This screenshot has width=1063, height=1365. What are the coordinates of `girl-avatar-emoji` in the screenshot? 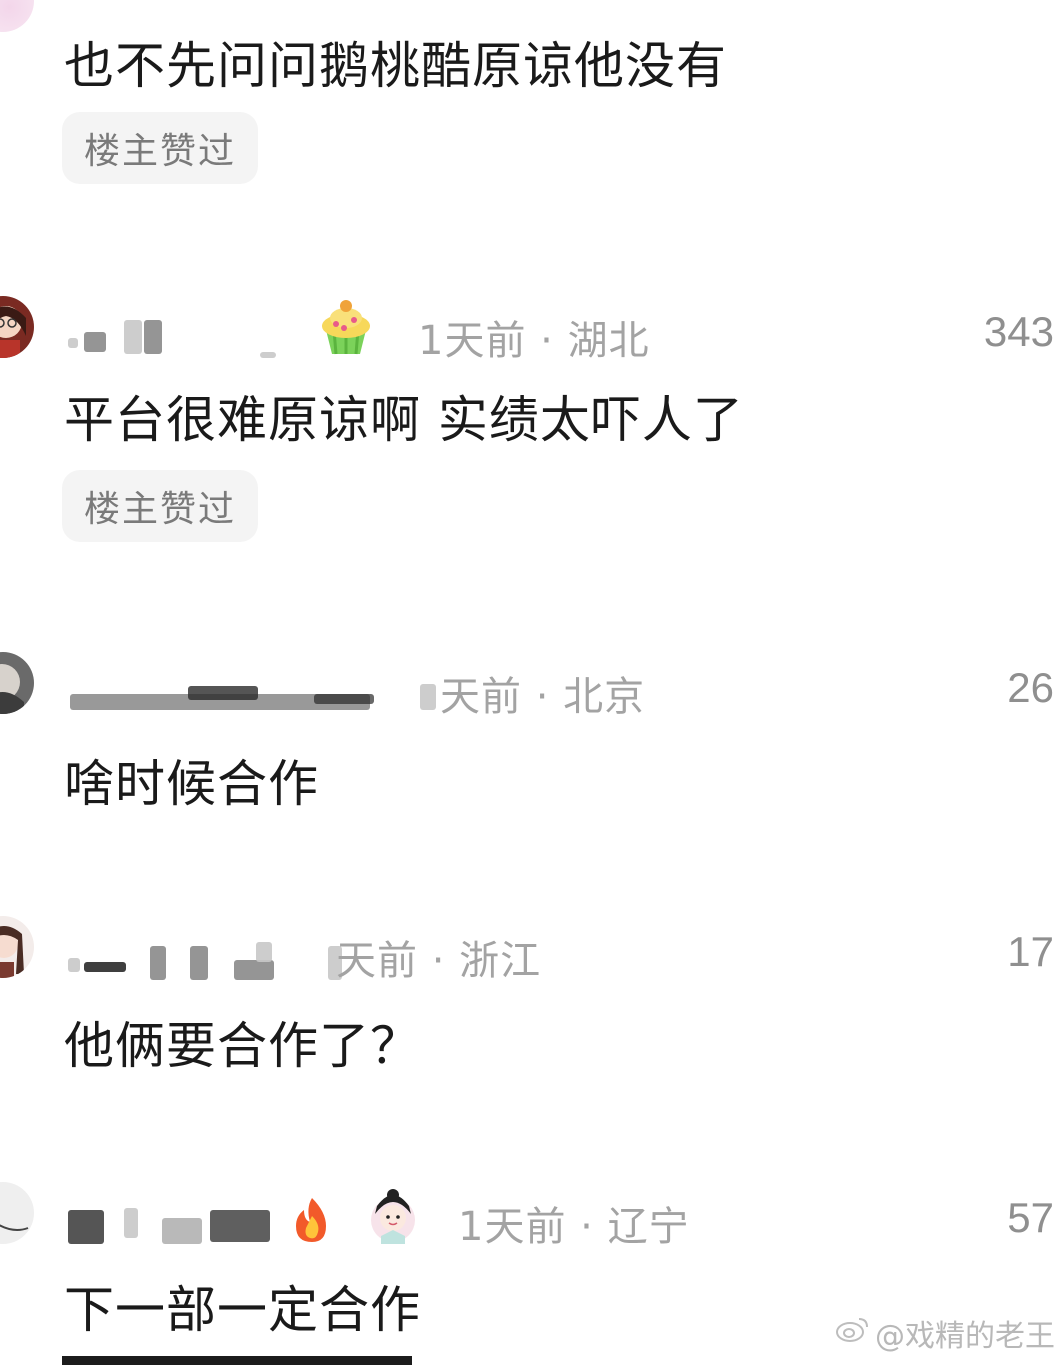 It's located at (393, 1217).